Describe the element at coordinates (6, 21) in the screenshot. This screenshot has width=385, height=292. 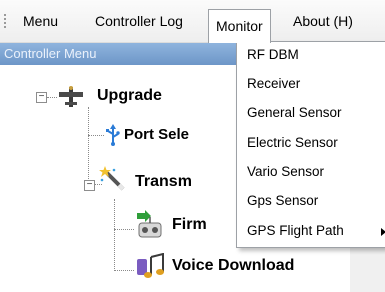
I see `toolbar-grip` at that location.